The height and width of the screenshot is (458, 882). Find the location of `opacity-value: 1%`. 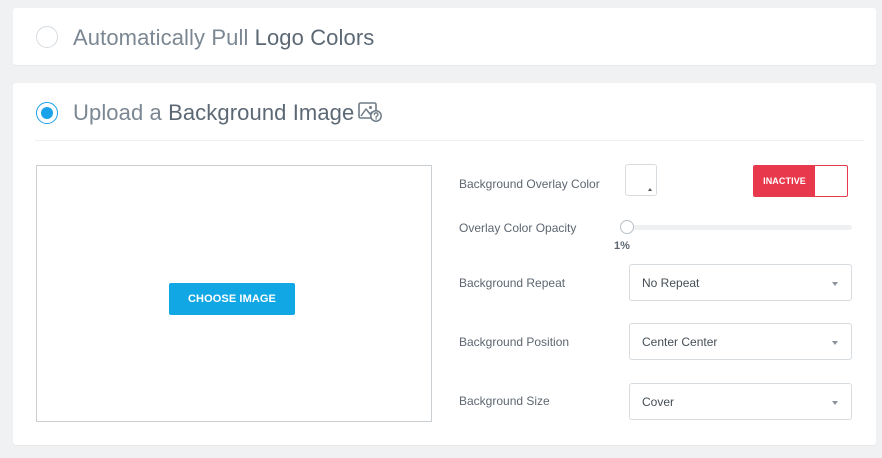

opacity-value: 1% is located at coordinates (622, 246).